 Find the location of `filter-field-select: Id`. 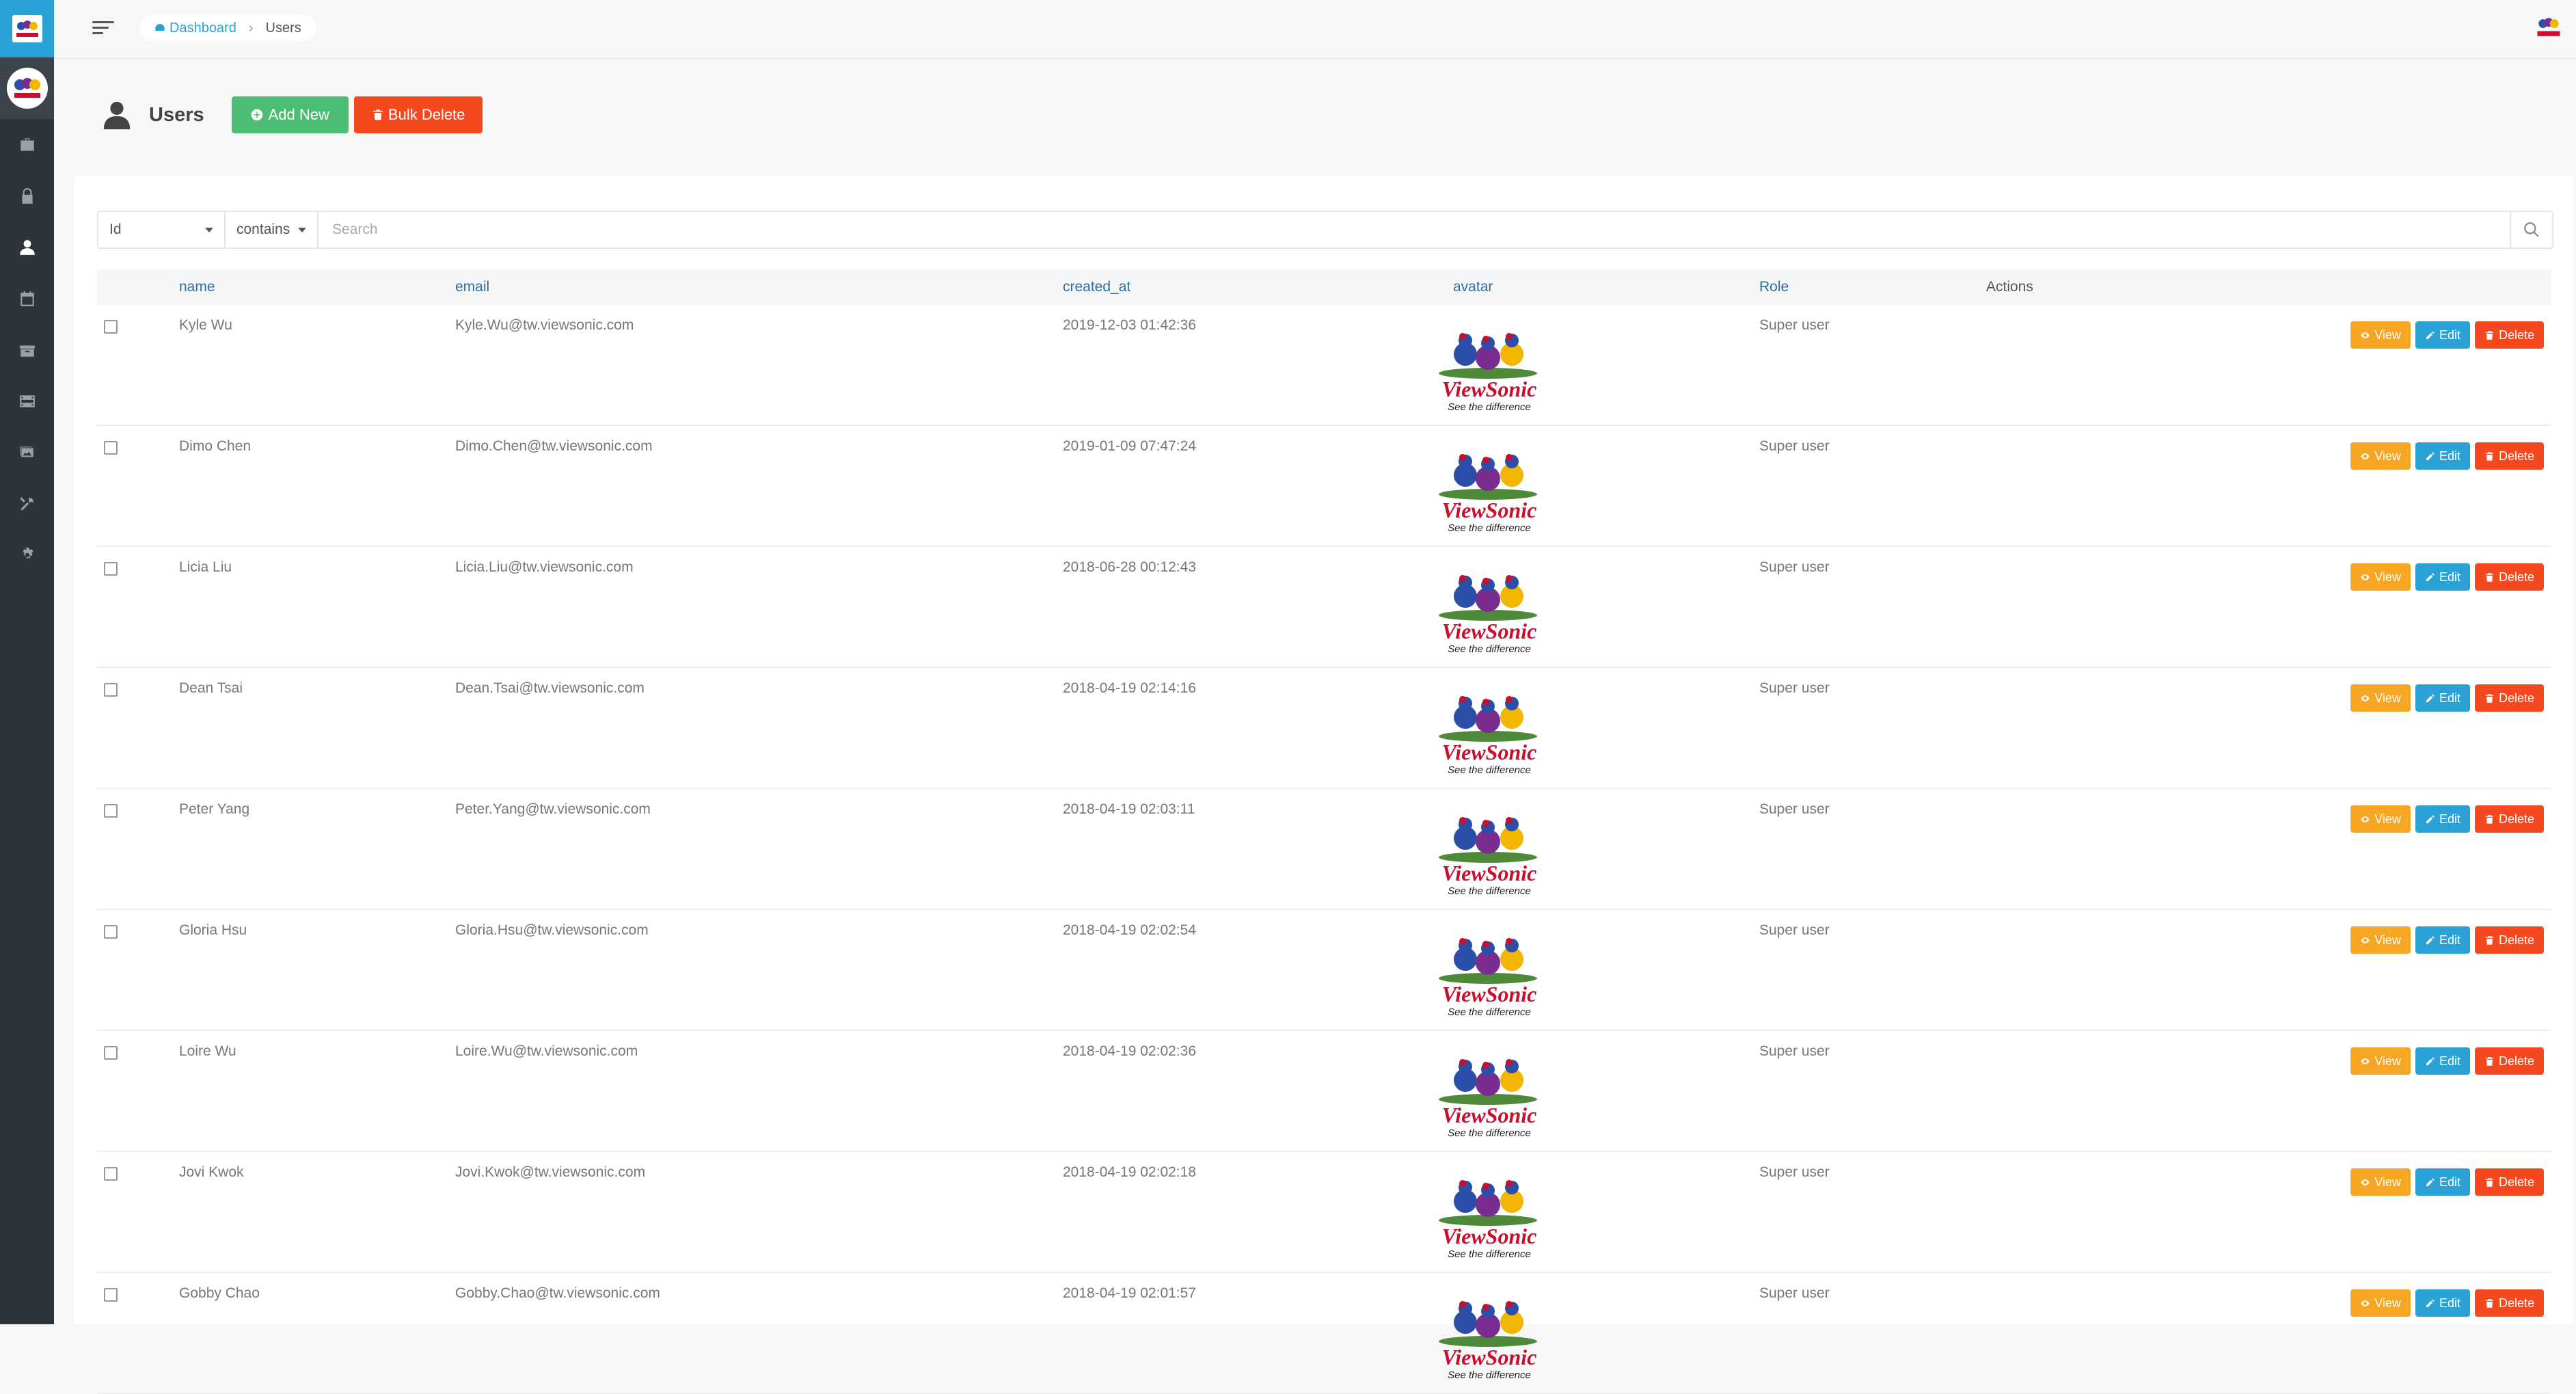

filter-field-select: Id is located at coordinates (162, 229).